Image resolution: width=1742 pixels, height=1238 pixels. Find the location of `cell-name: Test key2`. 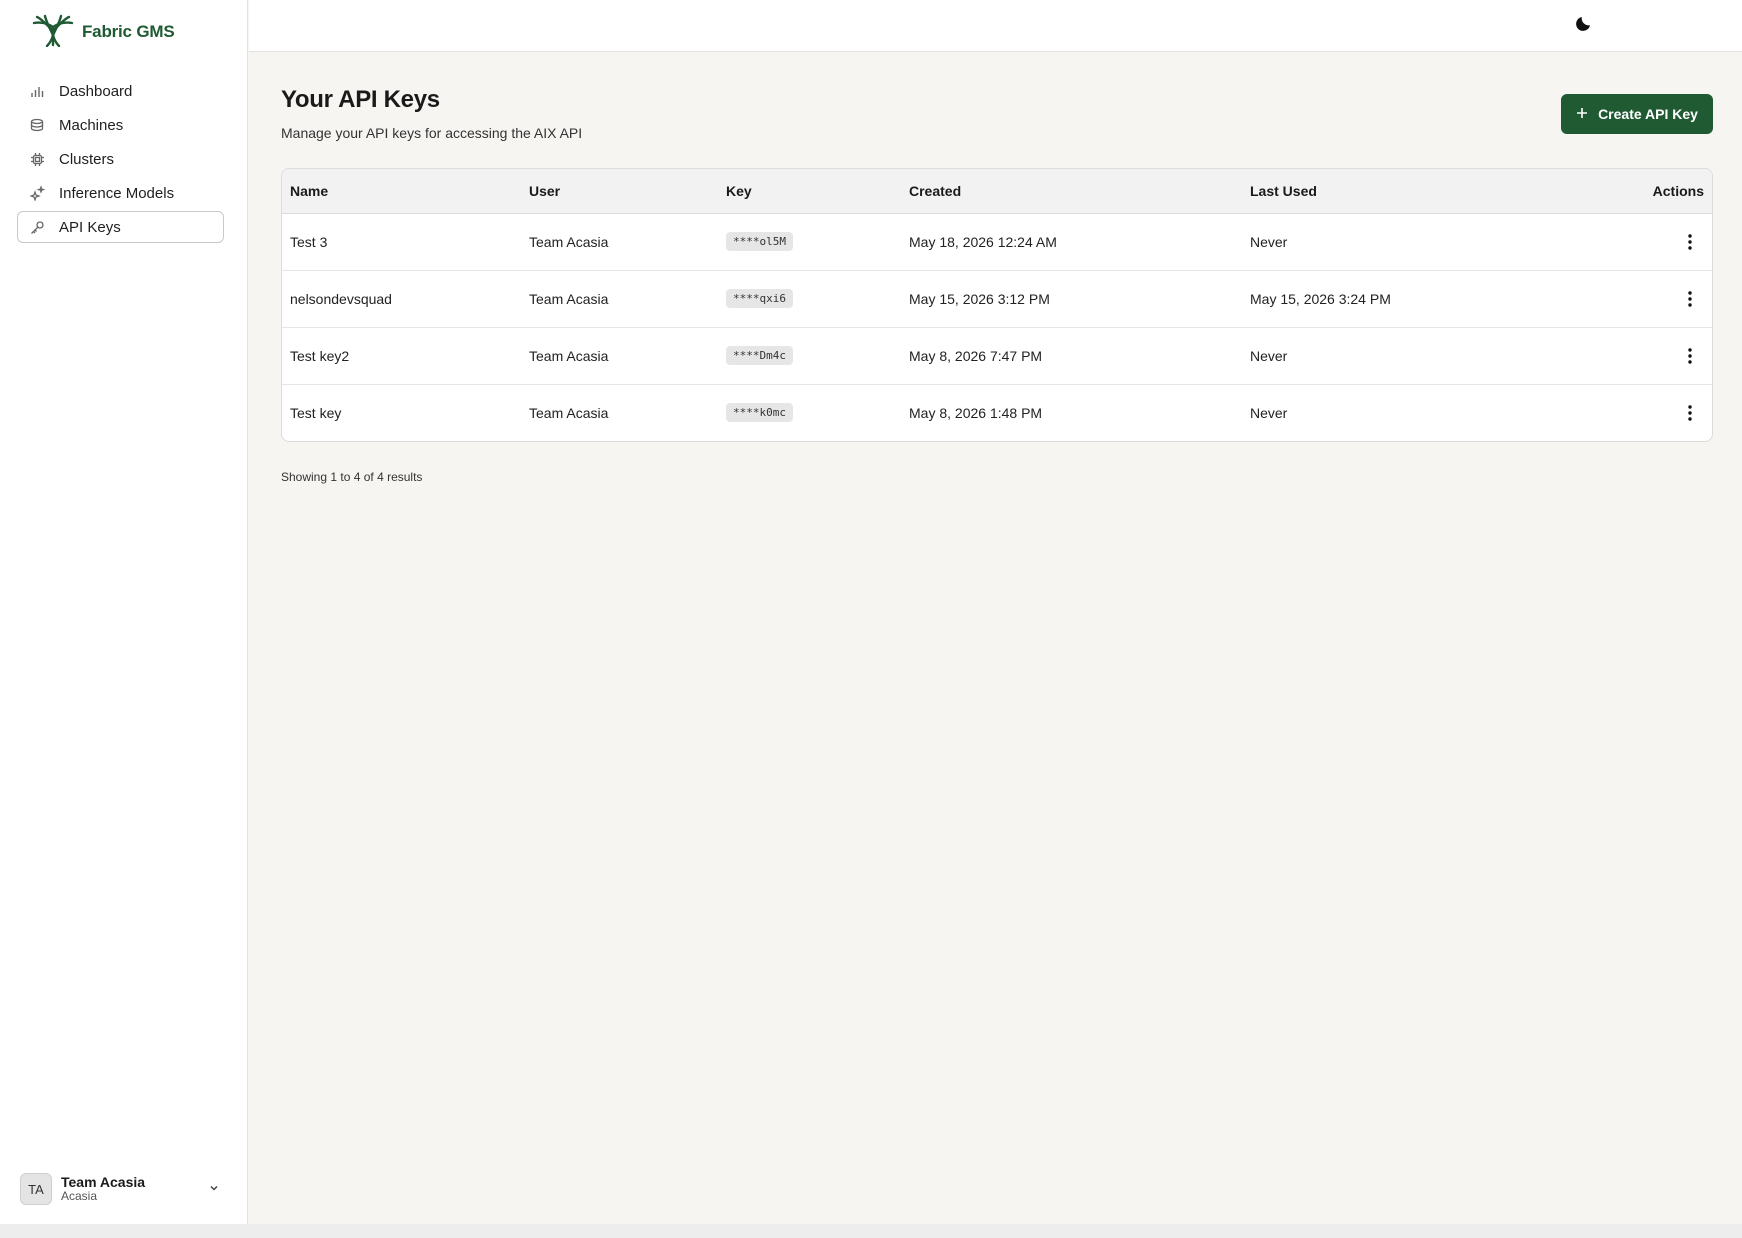

cell-name: Test key2 is located at coordinates (320, 355).